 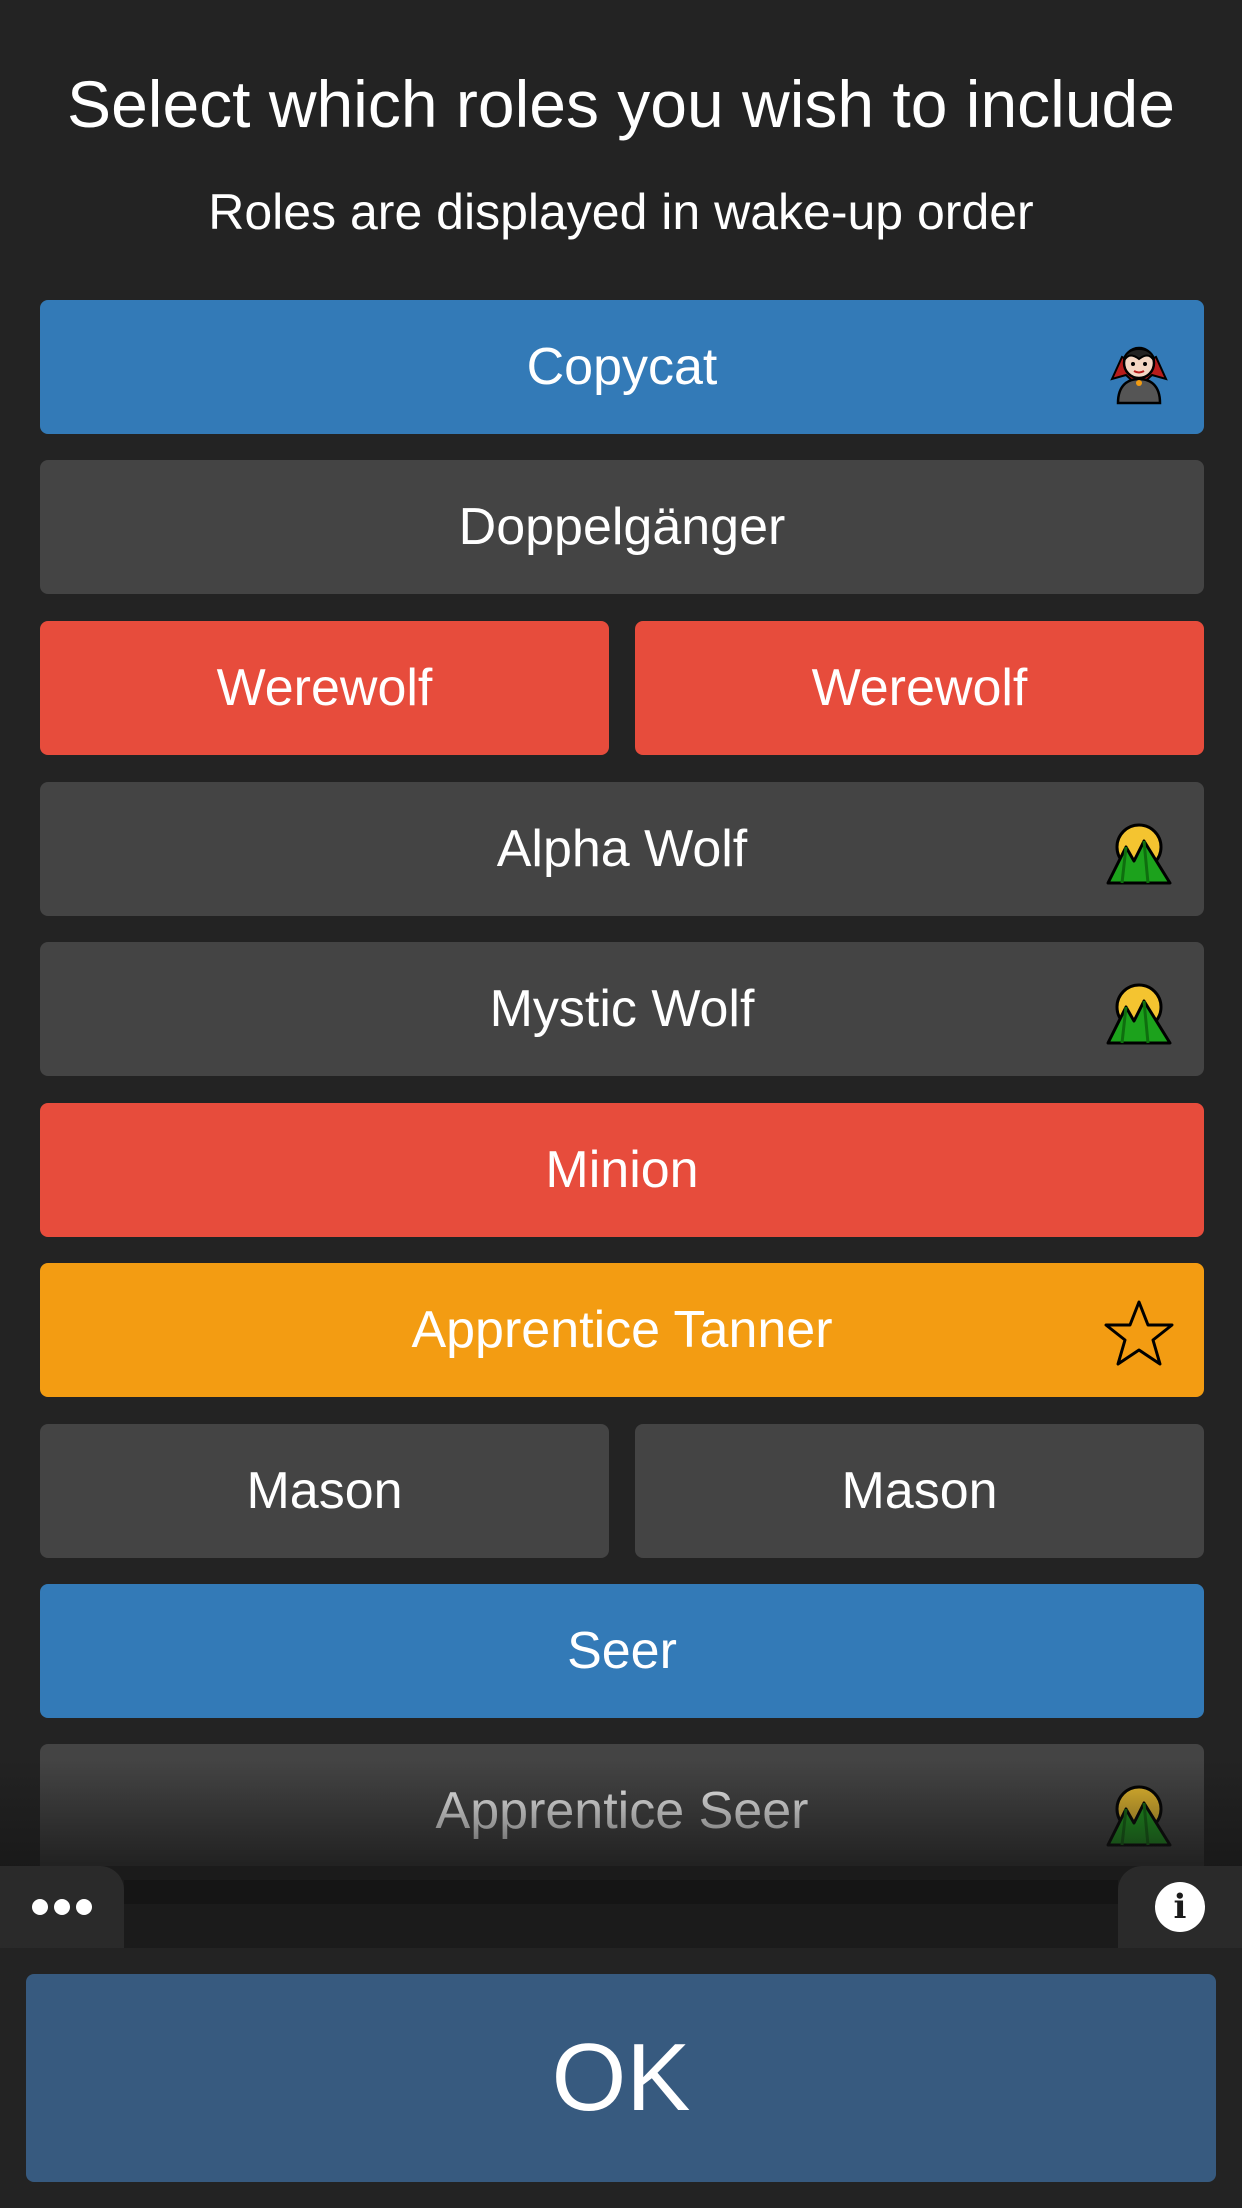 I want to click on role-button-werewolf-2: Werewolf, so click(x=919, y=688).